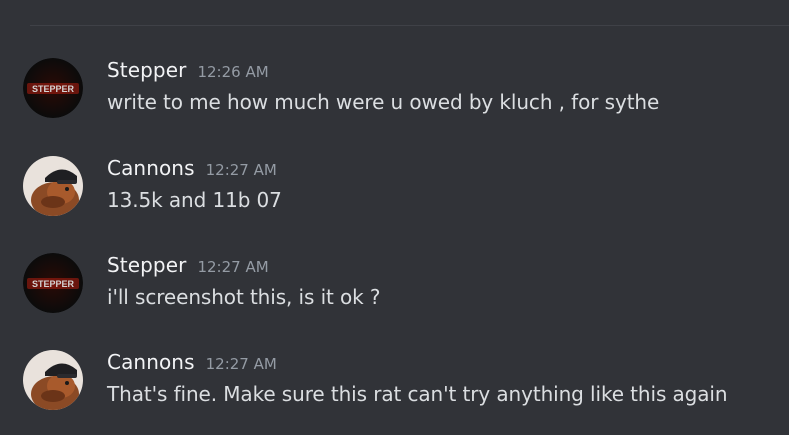 The height and width of the screenshot is (435, 789). What do you see at coordinates (232, 72) in the screenshot?
I see `message-timestamp: 12:26 AM` at bounding box center [232, 72].